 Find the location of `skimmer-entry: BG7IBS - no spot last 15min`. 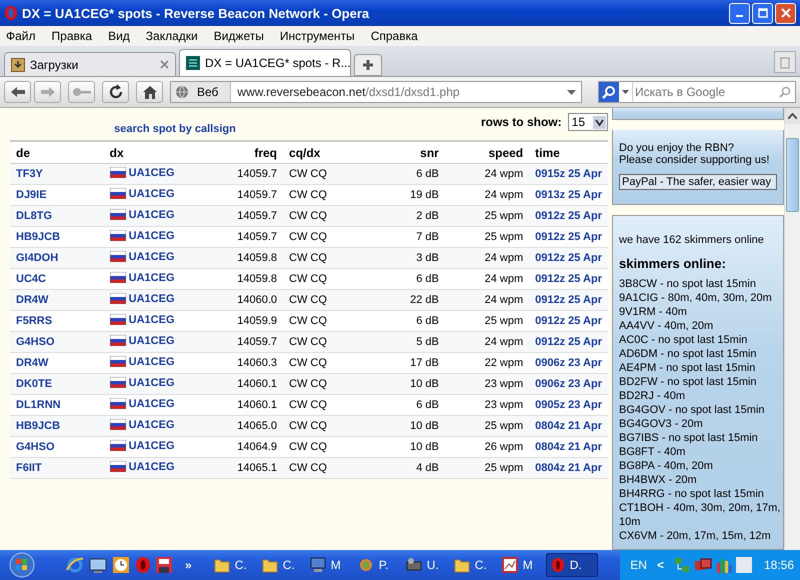

skimmer-entry: BG7IBS - no spot last 15min is located at coordinates (689, 438).